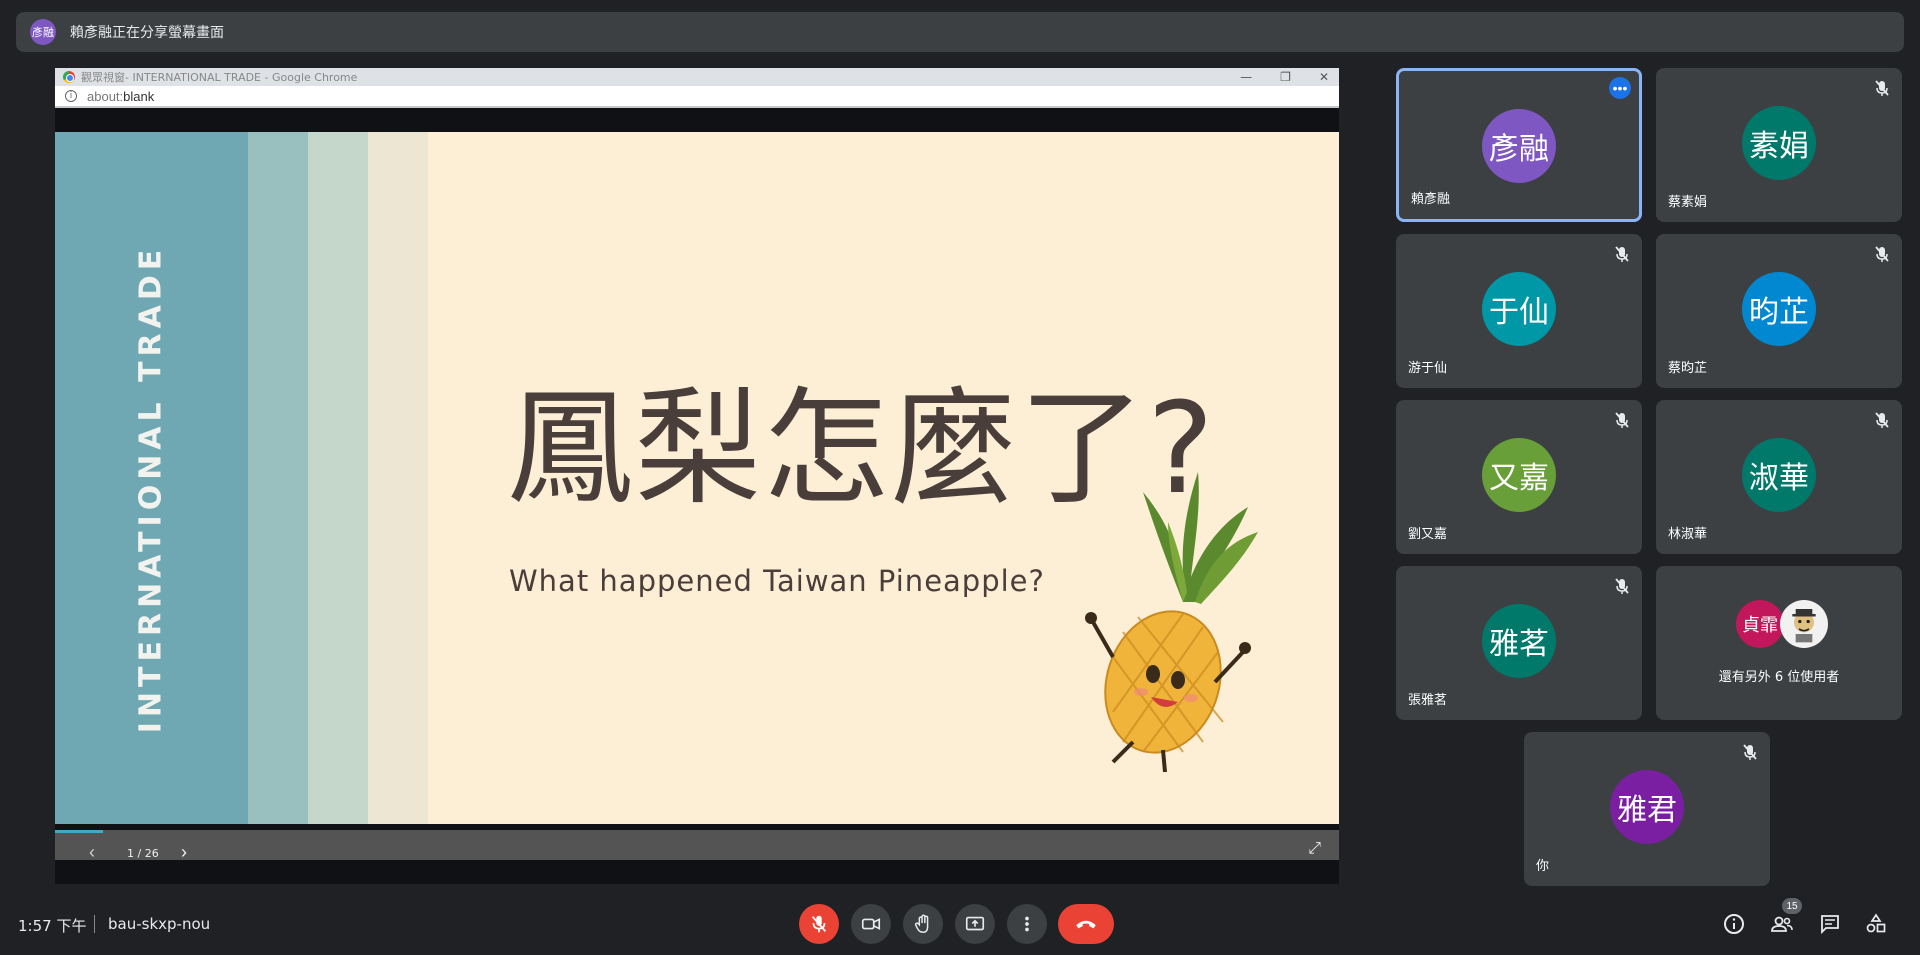  Describe the element at coordinates (143, 853) in the screenshot. I see `slide-page-indicator: 1 / 26` at that location.